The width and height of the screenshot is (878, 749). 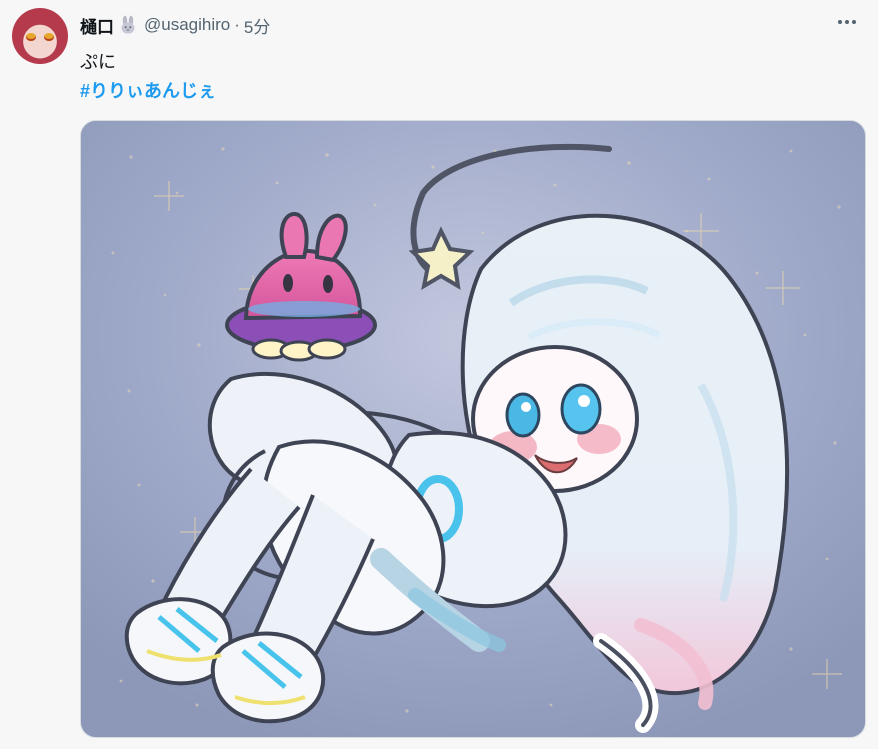 What do you see at coordinates (98, 62) in the screenshot?
I see `tweet-text: ぷに` at bounding box center [98, 62].